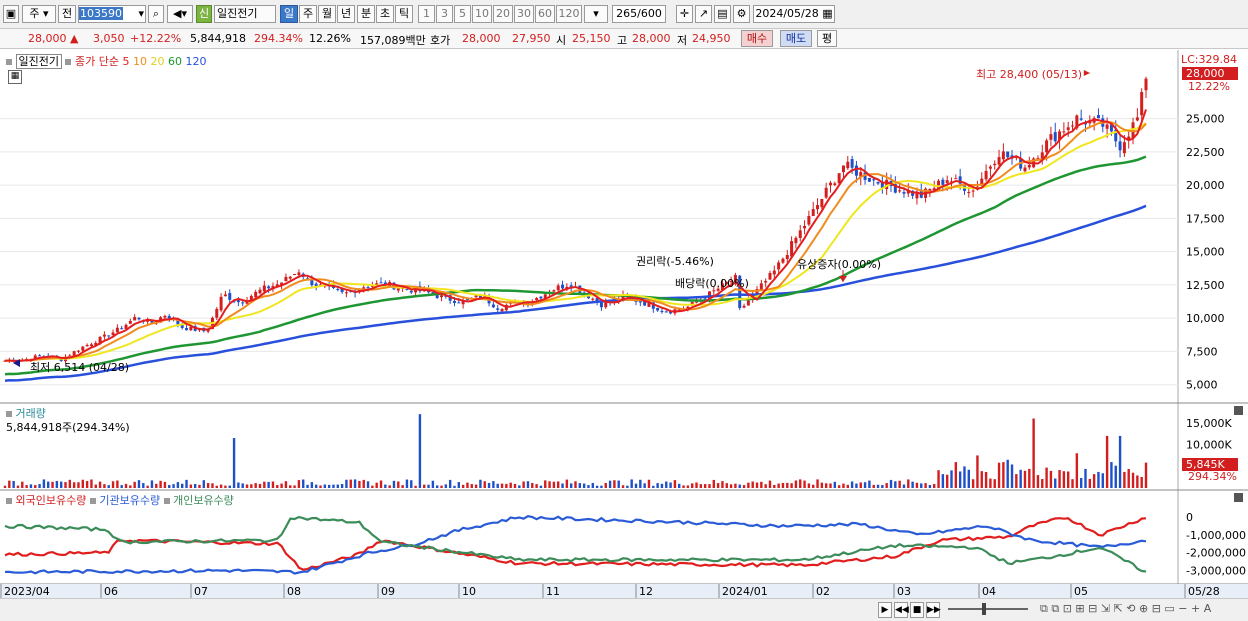 The height and width of the screenshot is (621, 1248). What do you see at coordinates (38, 61) in the screenshot?
I see `legend-stock-name: 일진전기` at bounding box center [38, 61].